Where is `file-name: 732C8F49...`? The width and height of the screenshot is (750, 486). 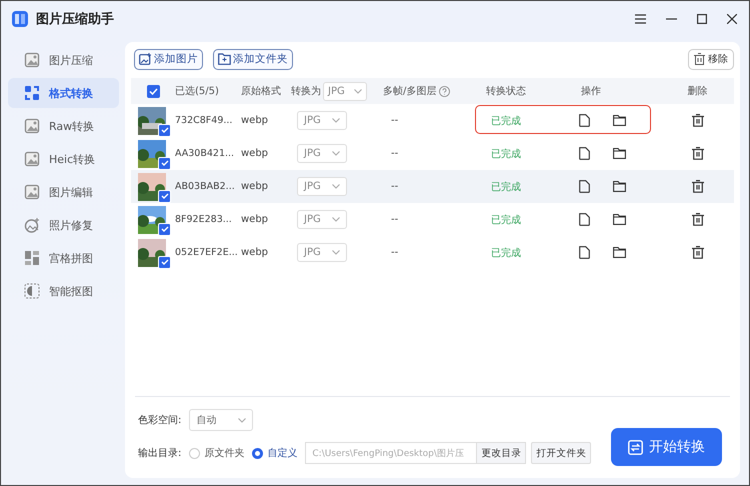 file-name: 732C8F49... is located at coordinates (203, 120).